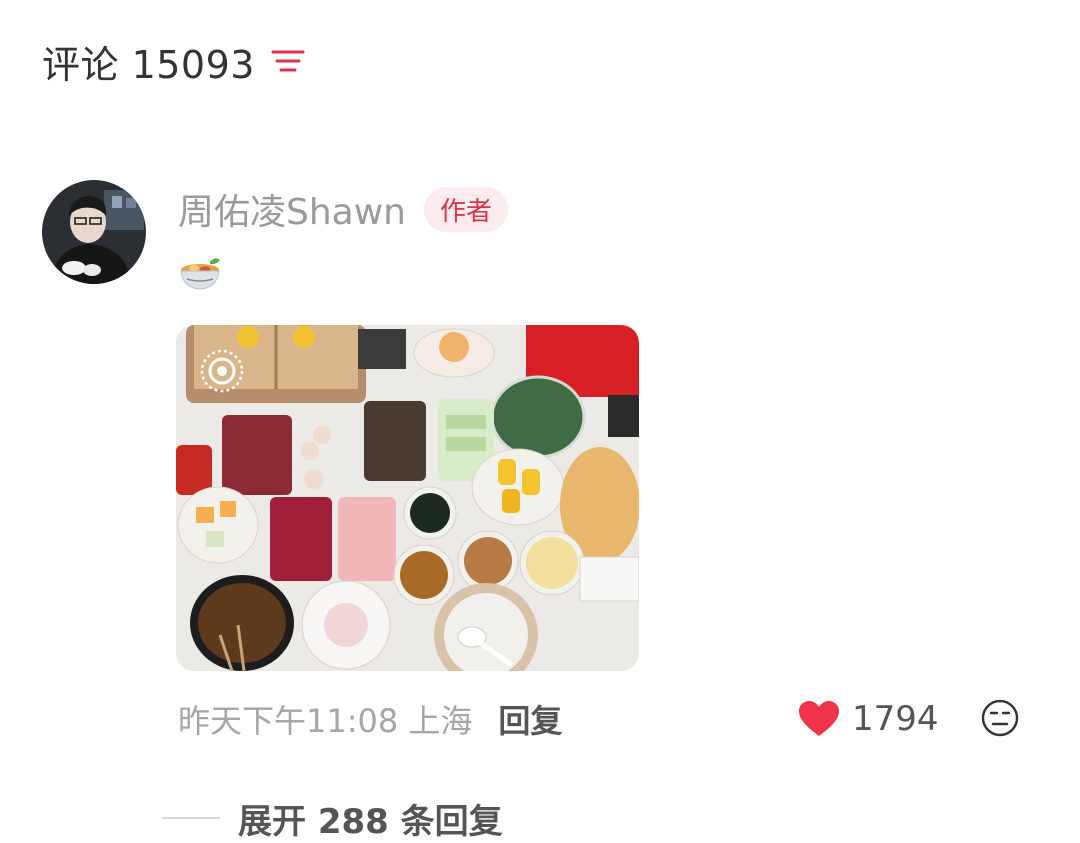 The width and height of the screenshot is (1080, 843). Describe the element at coordinates (895, 719) in the screenshot. I see `like-count: 1794` at that location.